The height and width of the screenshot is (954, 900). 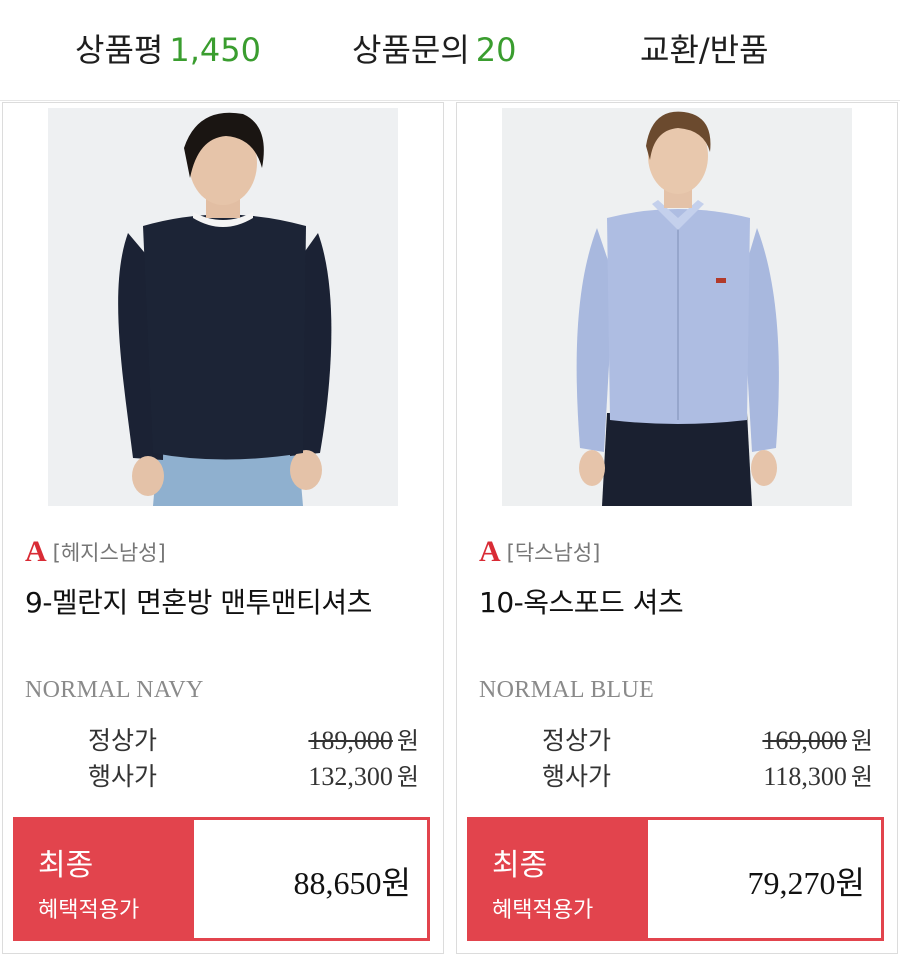 What do you see at coordinates (677, 775) in the screenshot?
I see `sale-price-row: 행사가 118,300 원` at bounding box center [677, 775].